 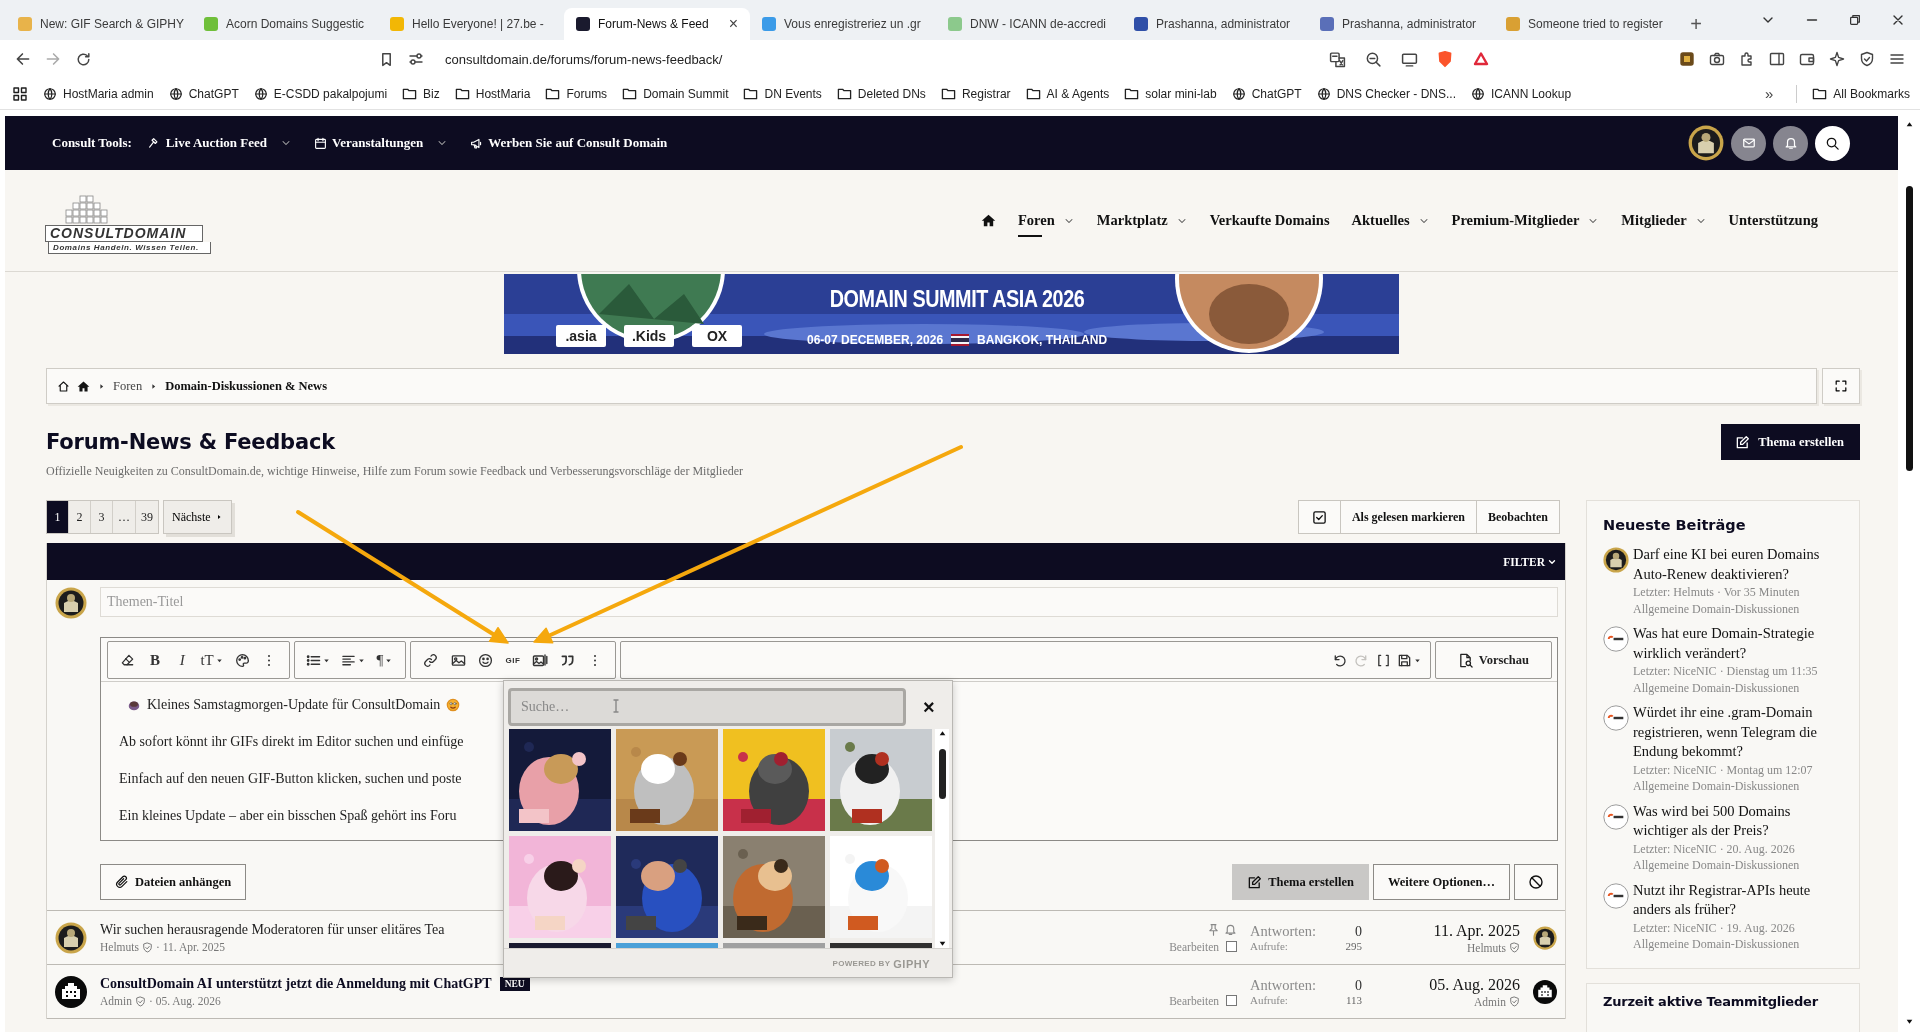 What do you see at coordinates (1142, 220) in the screenshot?
I see `nav-link: Marktplatz` at bounding box center [1142, 220].